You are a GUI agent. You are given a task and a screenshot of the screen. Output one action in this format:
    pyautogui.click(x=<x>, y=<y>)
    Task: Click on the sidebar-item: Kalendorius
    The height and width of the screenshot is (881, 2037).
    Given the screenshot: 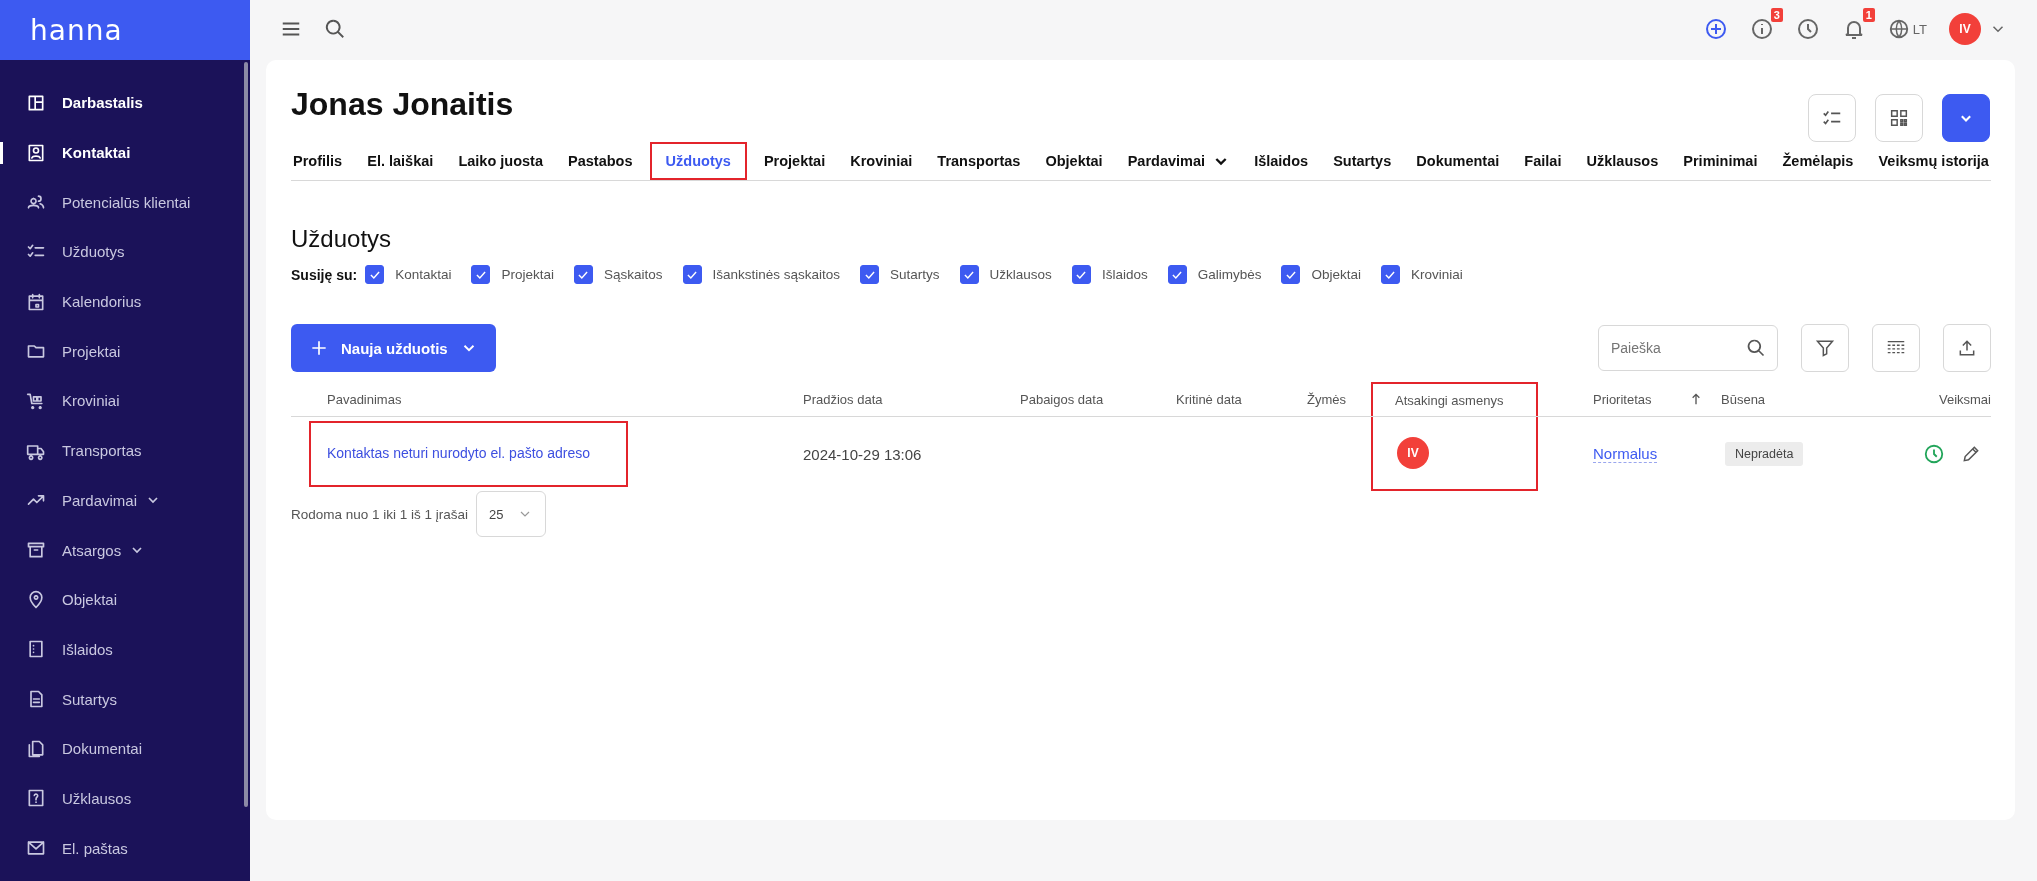 What is the action you would take?
    pyautogui.click(x=125, y=301)
    